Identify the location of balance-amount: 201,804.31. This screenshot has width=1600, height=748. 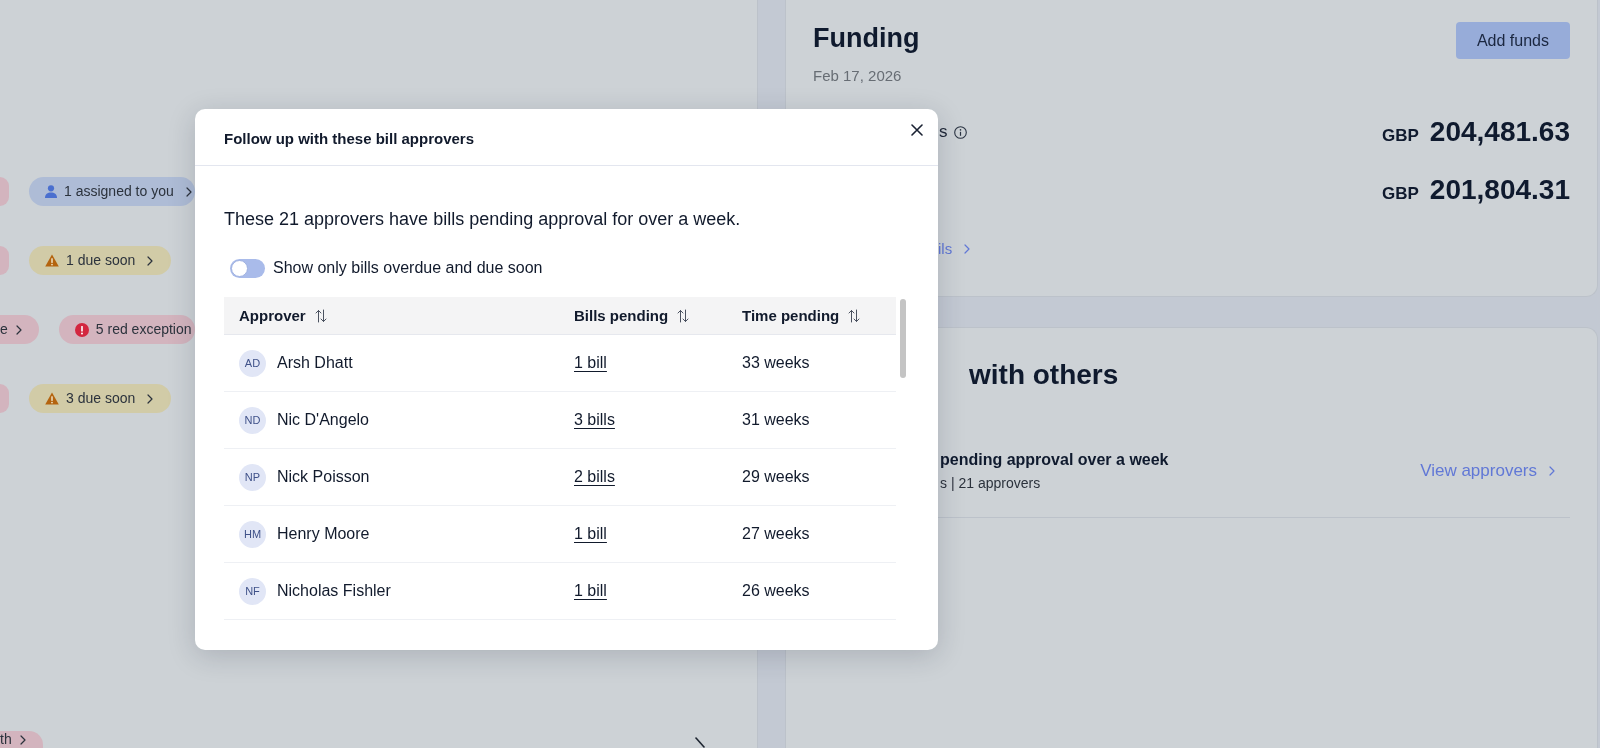
(1499, 190).